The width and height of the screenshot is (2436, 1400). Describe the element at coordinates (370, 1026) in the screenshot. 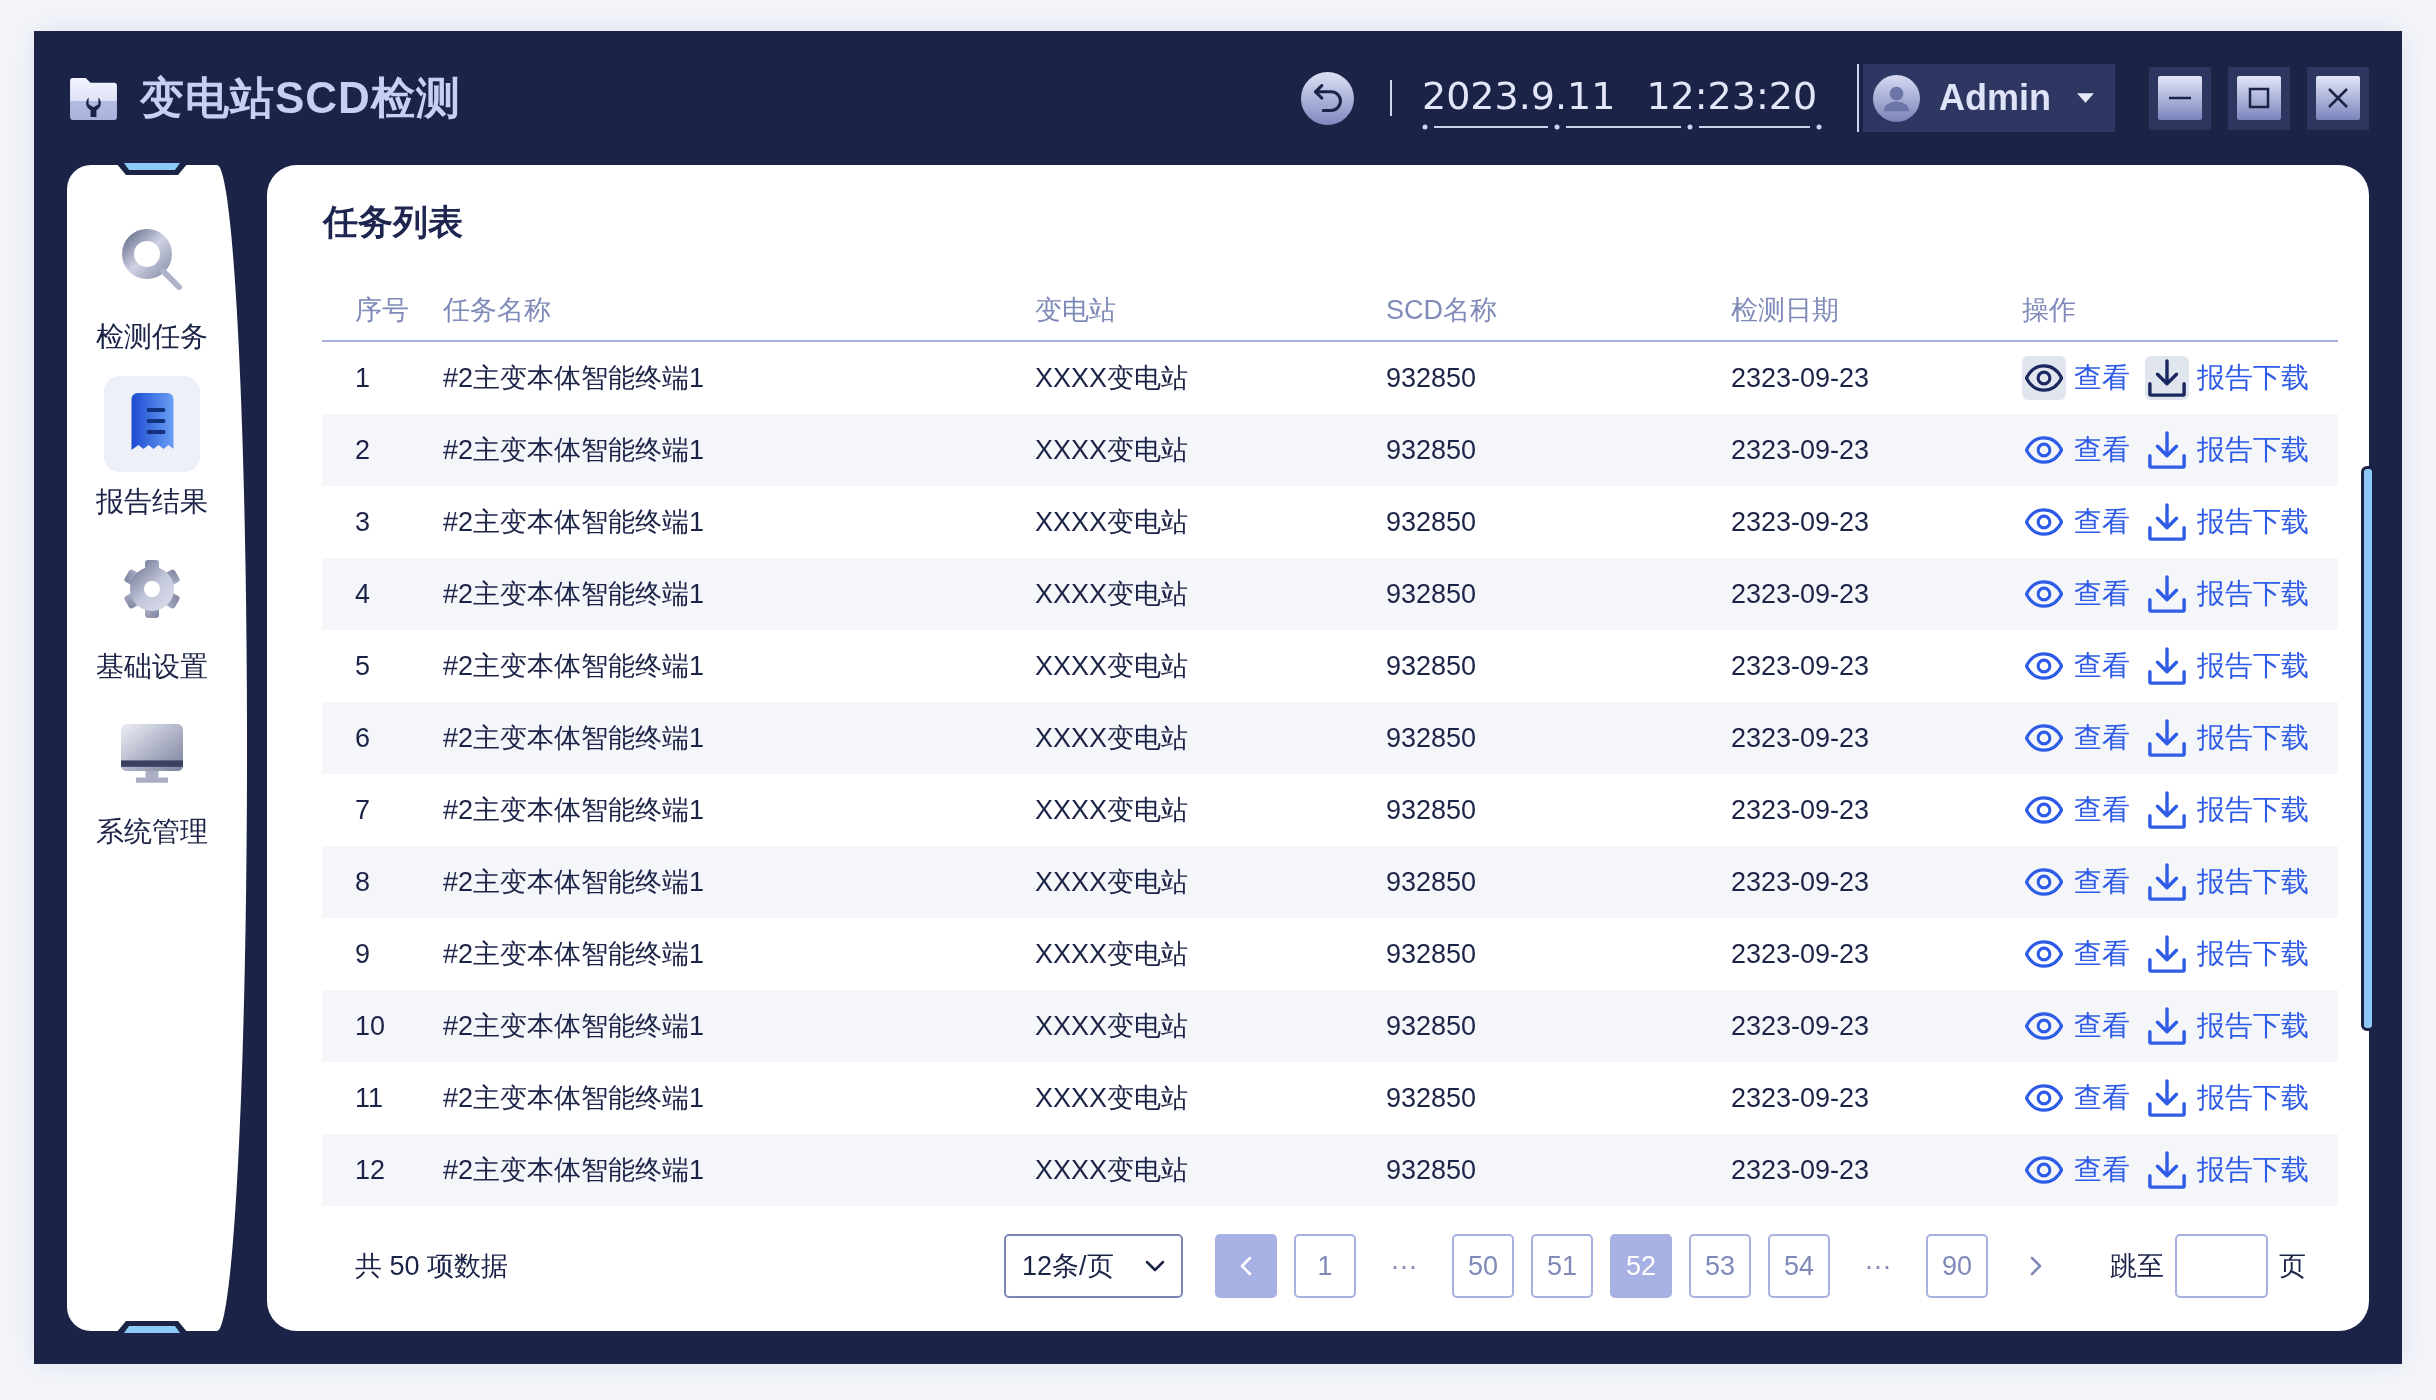

I see `table-cell-text: 10` at that location.